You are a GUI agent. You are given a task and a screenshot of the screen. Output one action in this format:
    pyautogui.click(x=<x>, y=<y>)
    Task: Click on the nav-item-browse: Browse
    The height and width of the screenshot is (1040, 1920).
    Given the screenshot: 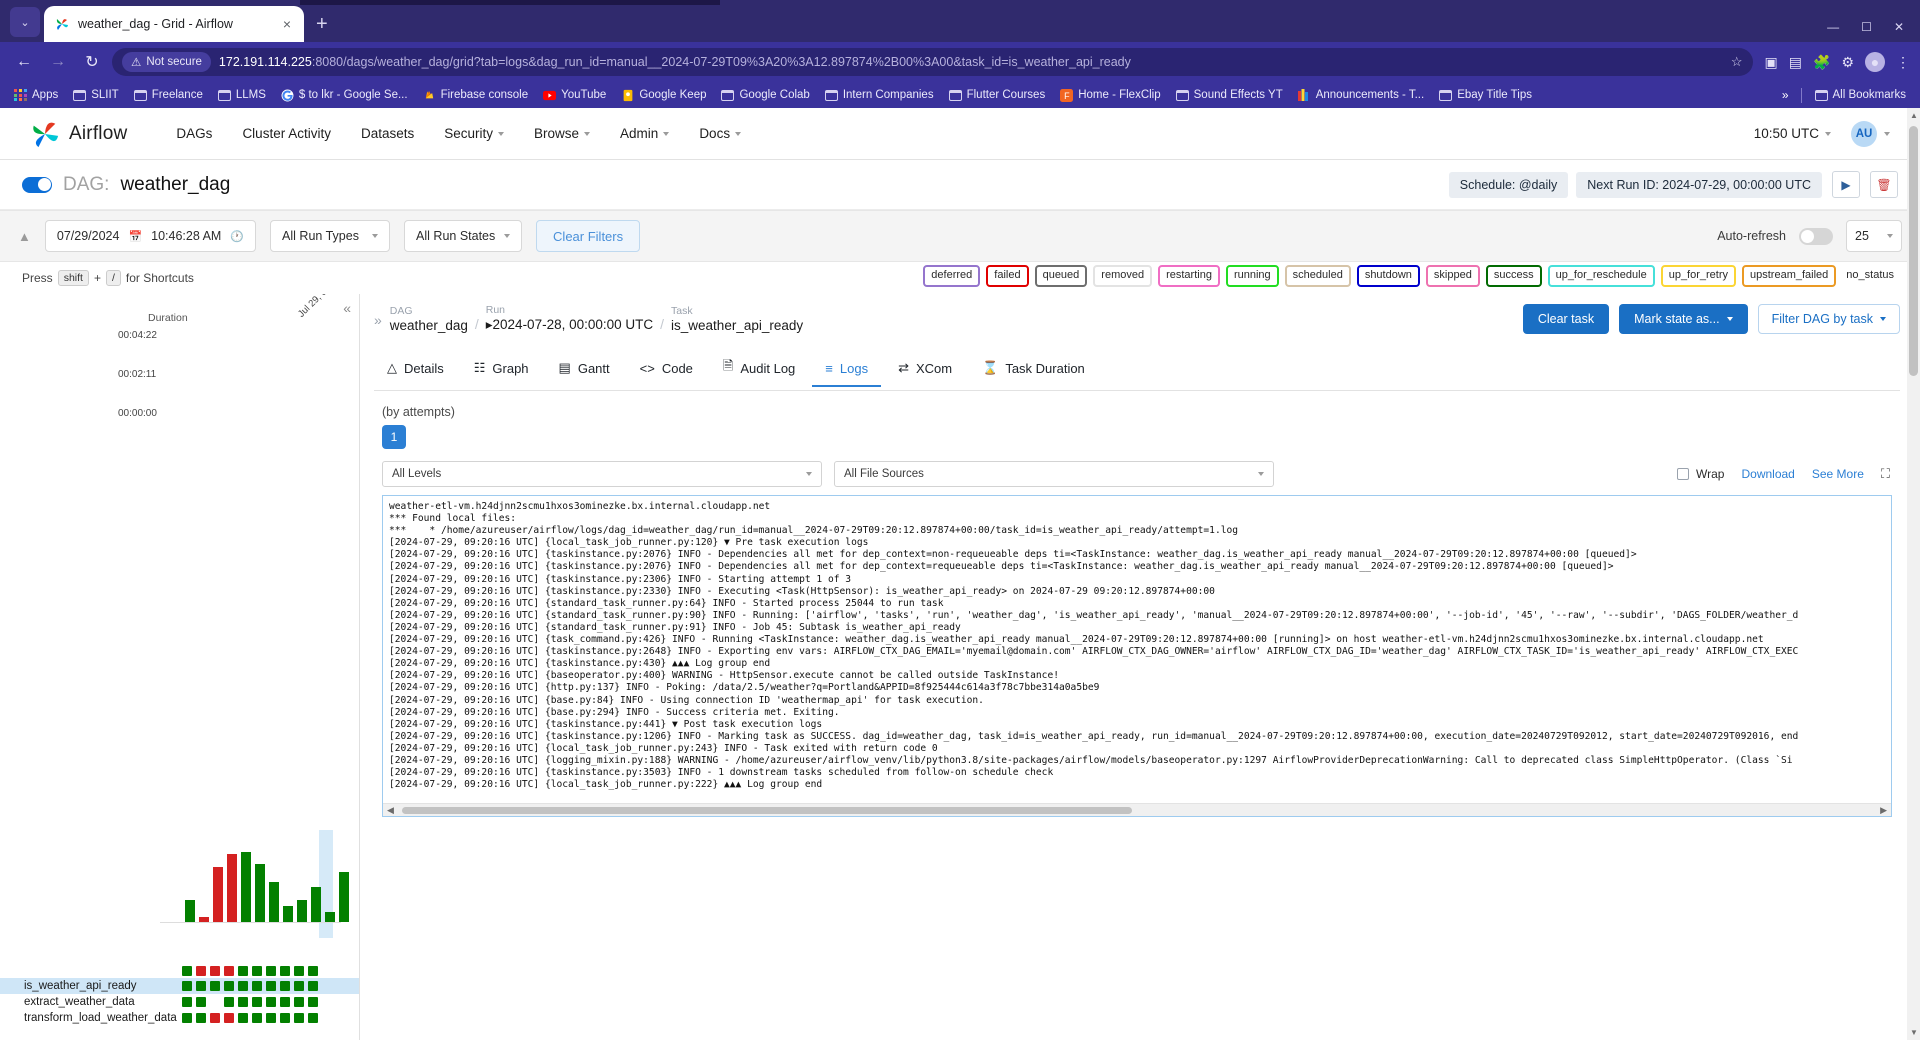 What is the action you would take?
    pyautogui.click(x=562, y=133)
    